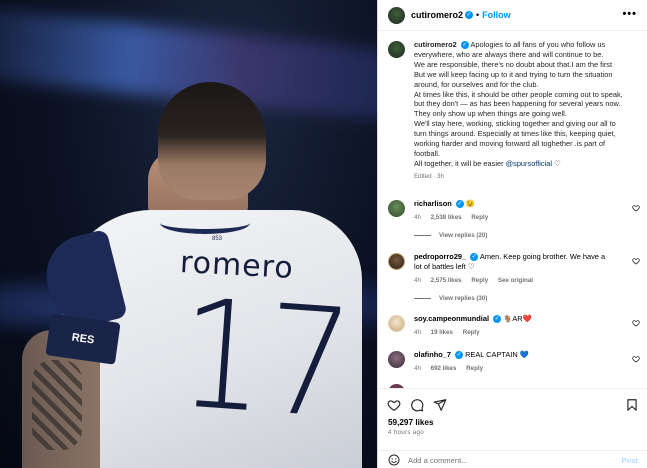  What do you see at coordinates (212, 141) in the screenshot?
I see `player-head` at bounding box center [212, 141].